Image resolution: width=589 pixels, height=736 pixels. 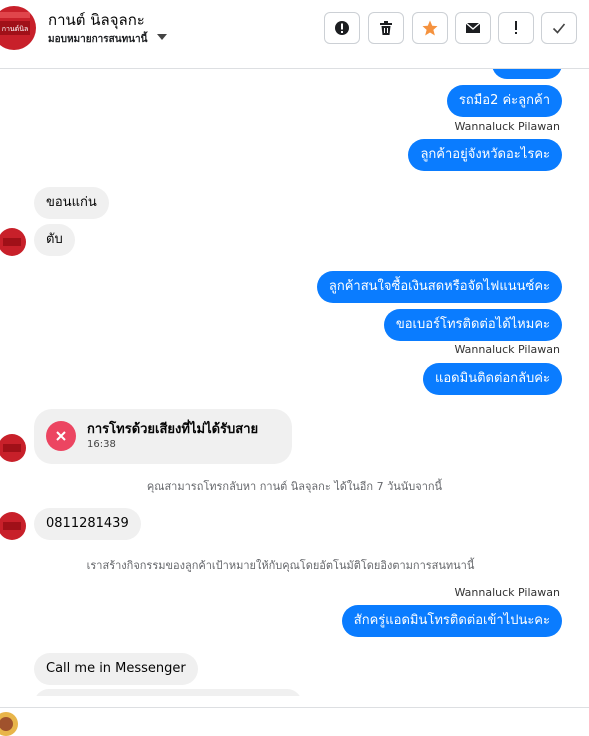 I want to click on delete-button, so click(x=386, y=28).